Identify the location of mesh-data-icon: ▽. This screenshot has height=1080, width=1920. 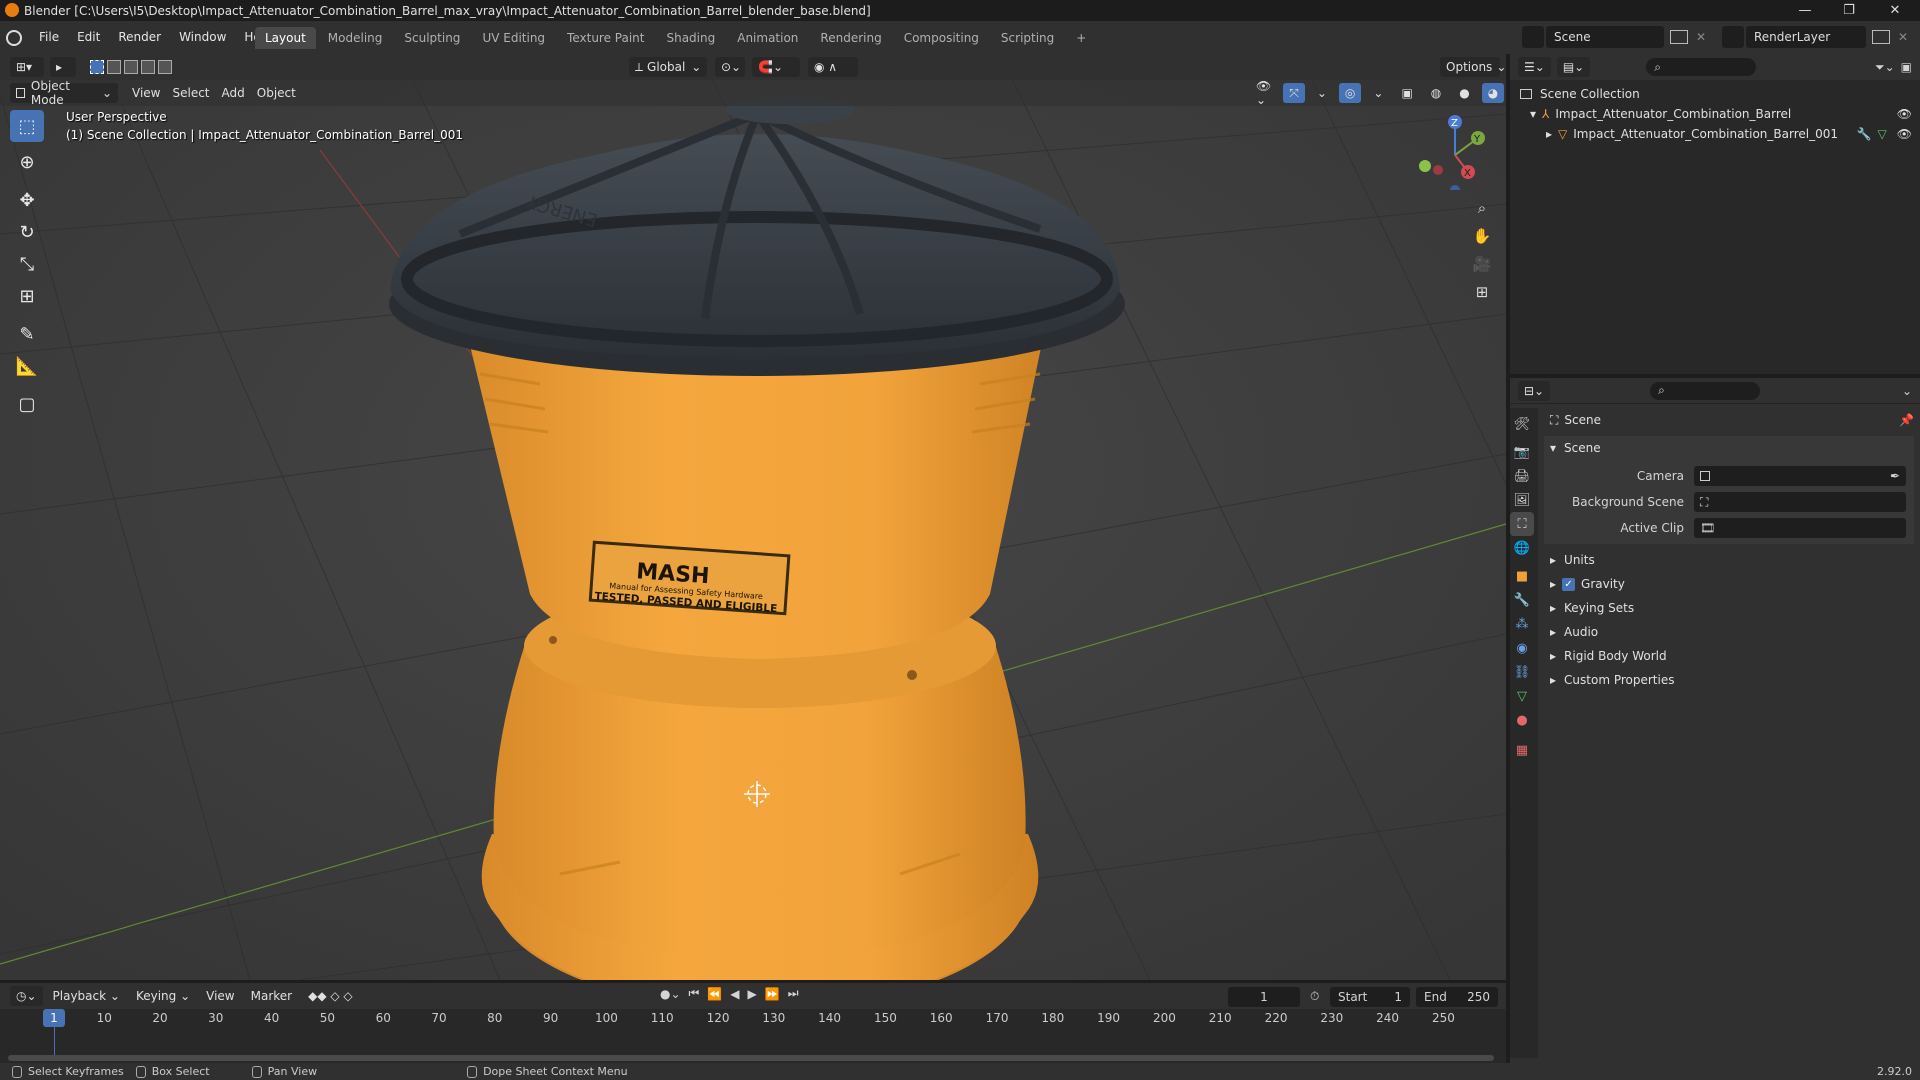
(1882, 134).